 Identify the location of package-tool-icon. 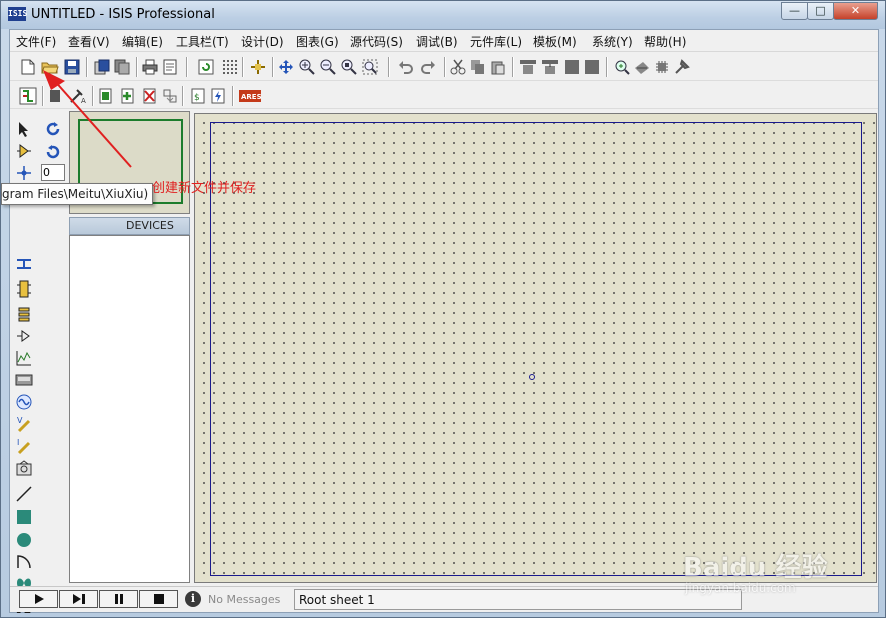
(662, 67).